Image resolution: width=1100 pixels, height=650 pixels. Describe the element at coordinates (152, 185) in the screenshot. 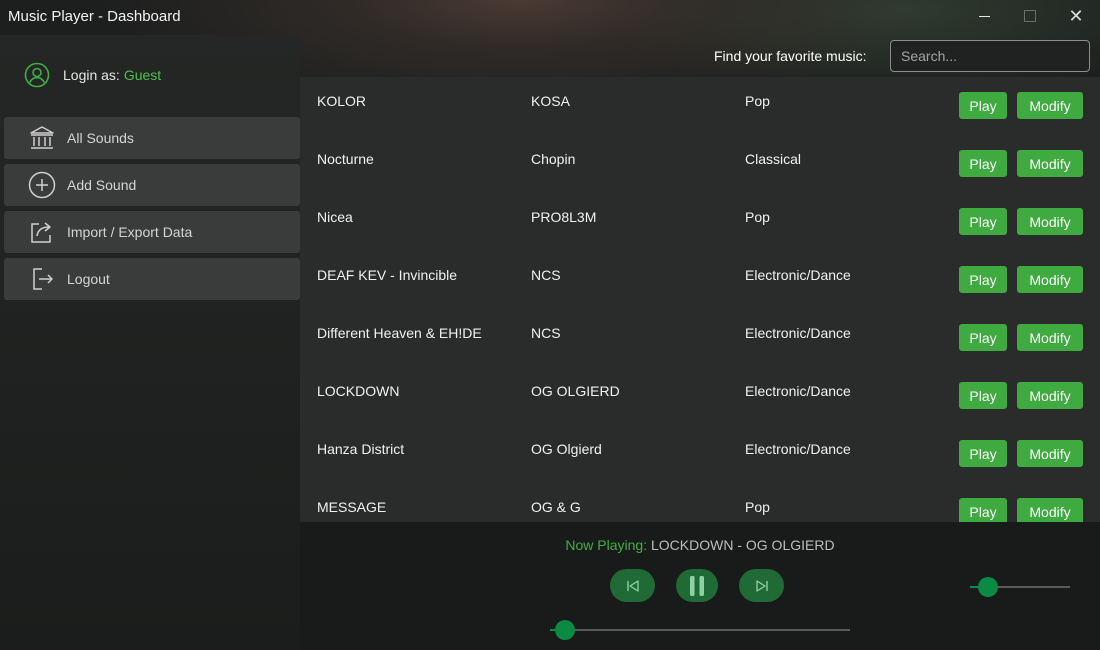

I see `sidebar-item-add-sound: Add Sound` at that location.